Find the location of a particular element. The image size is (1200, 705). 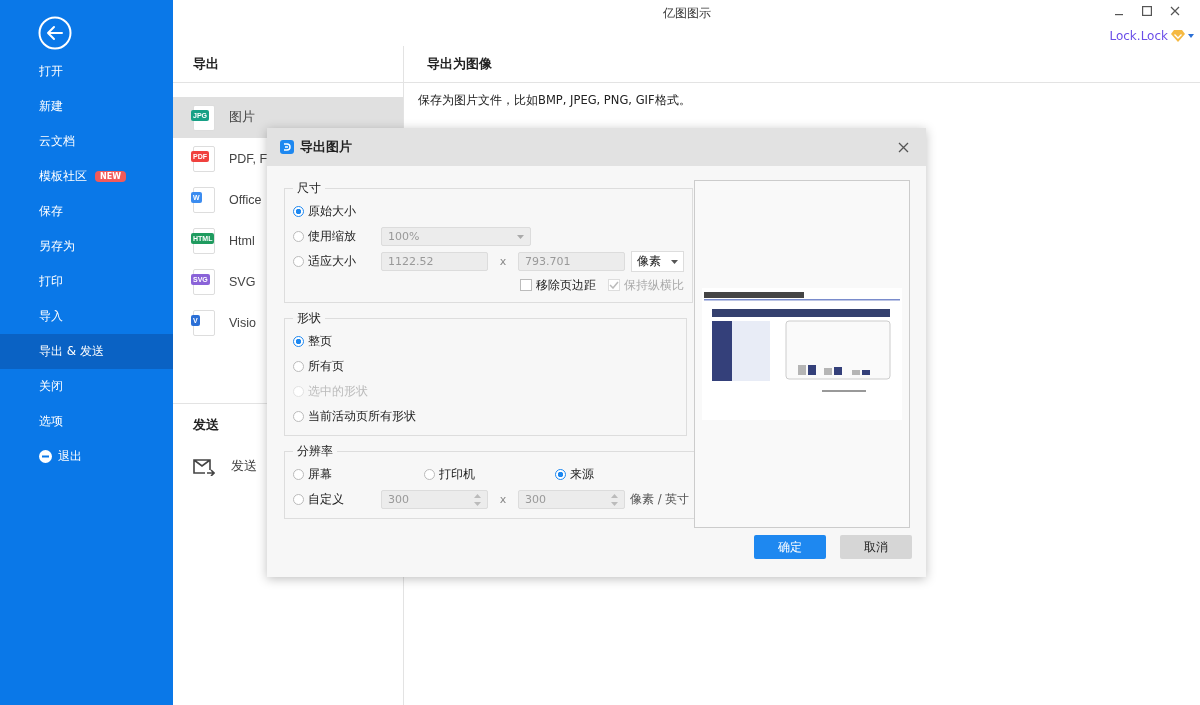

section-heading: 导出 is located at coordinates (288, 64).